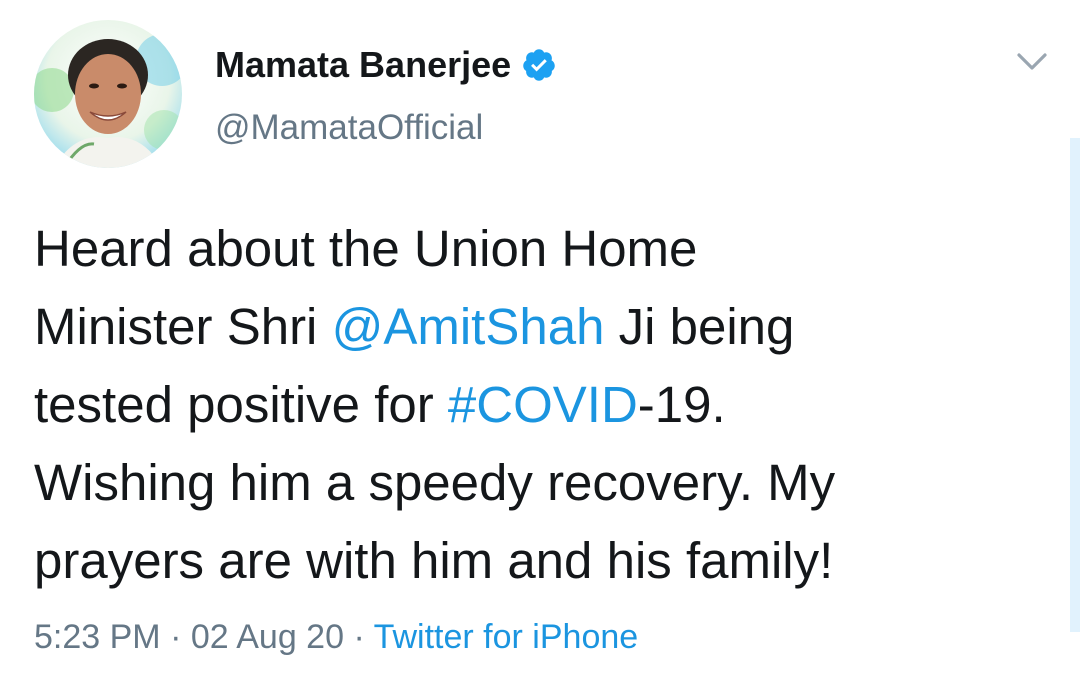  Describe the element at coordinates (681, 404) in the screenshot. I see `tweet-line: -19.` at that location.